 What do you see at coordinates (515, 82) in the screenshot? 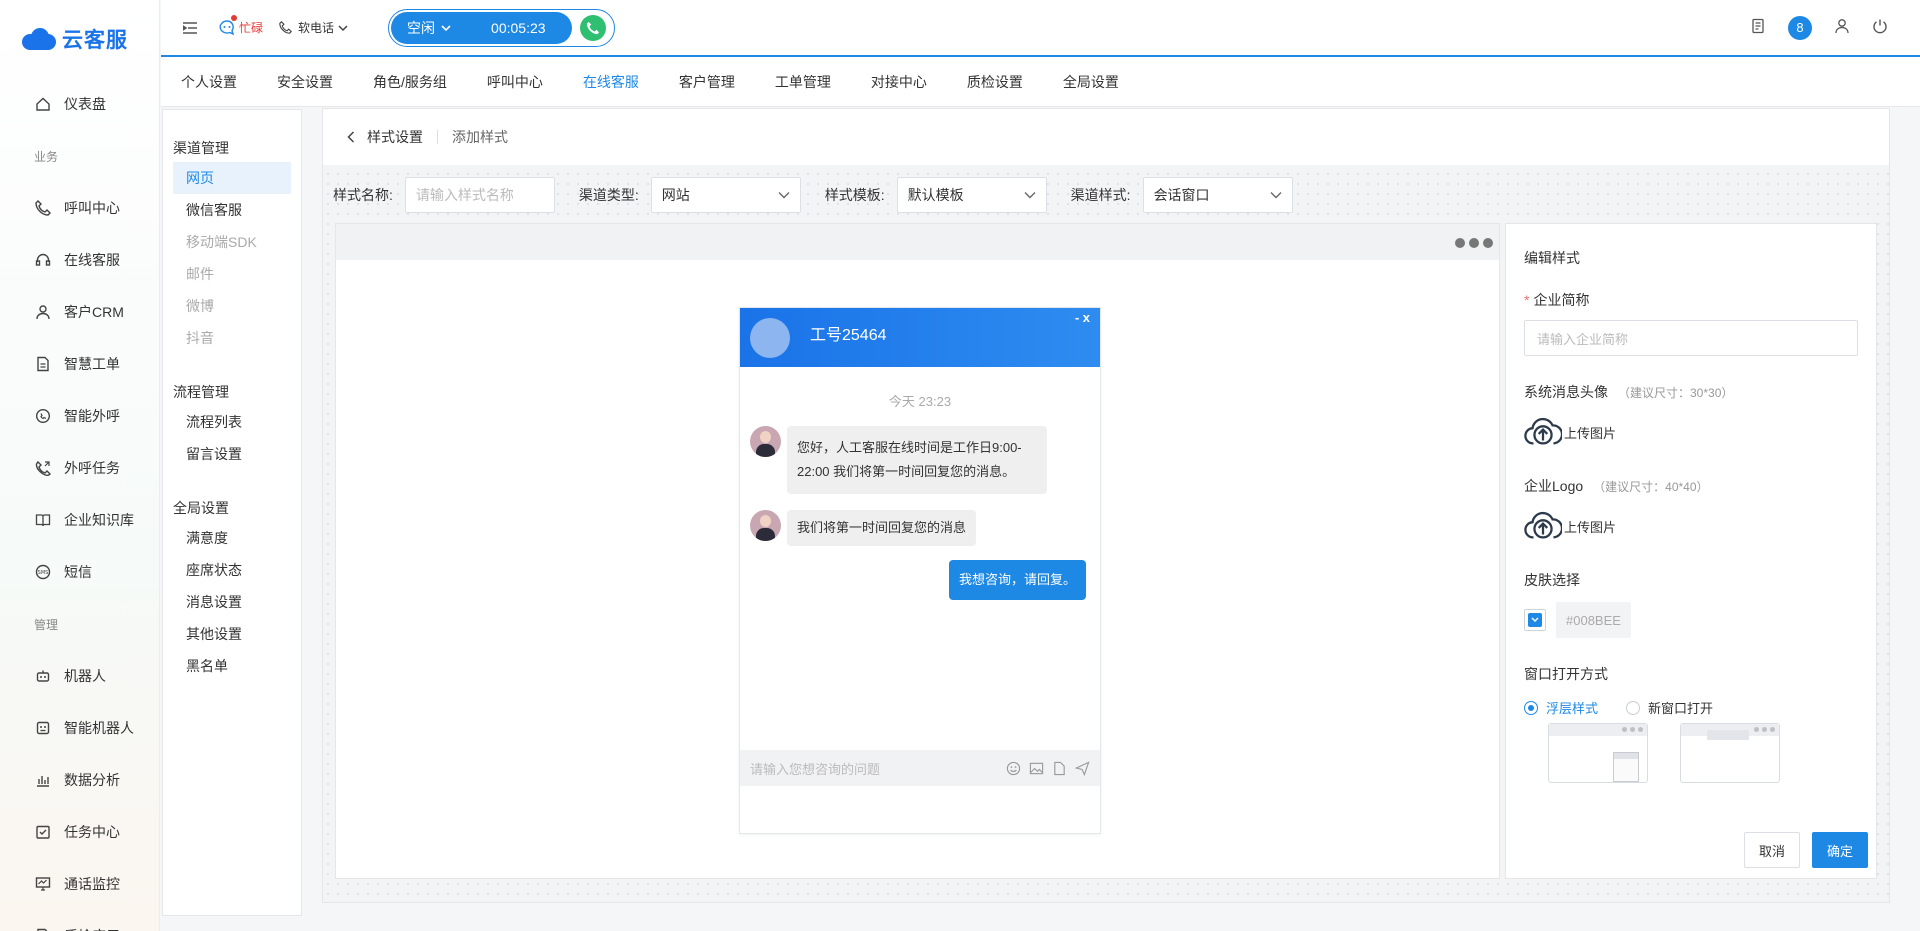
I see `tab: 呼叫中心` at bounding box center [515, 82].